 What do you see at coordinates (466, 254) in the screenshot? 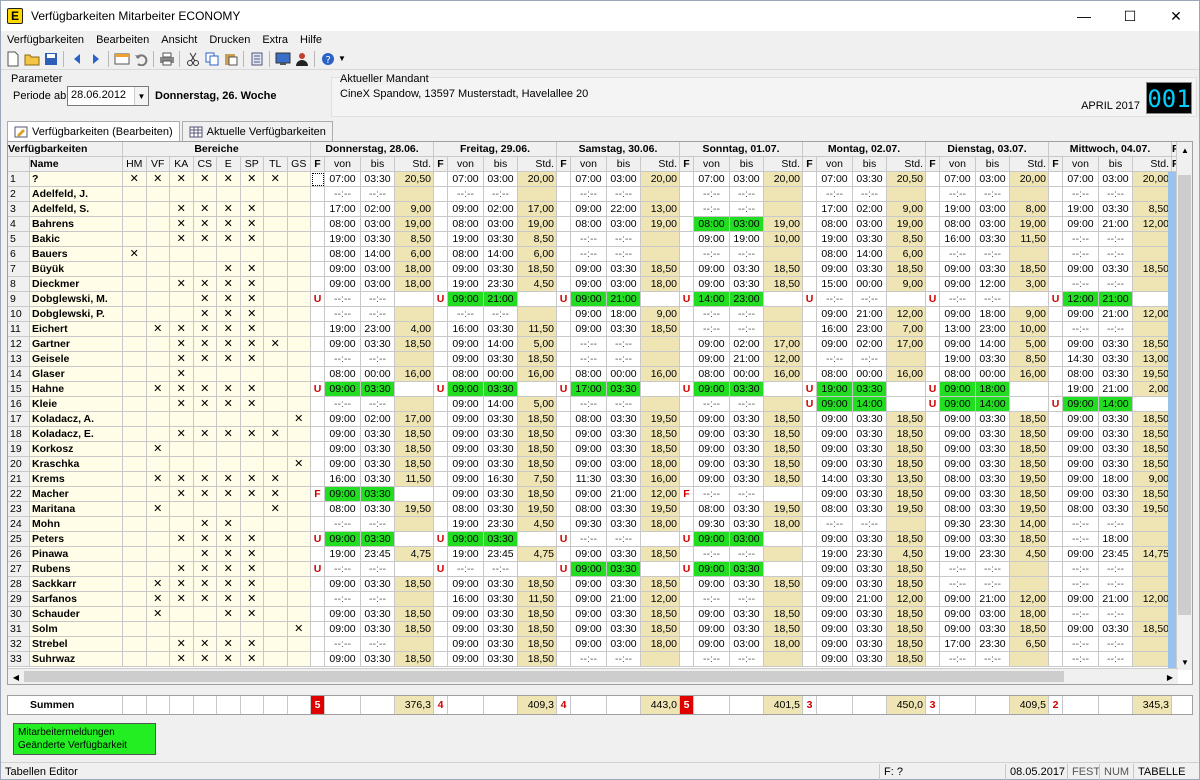
I see `von-cell: 08:00` at bounding box center [466, 254].